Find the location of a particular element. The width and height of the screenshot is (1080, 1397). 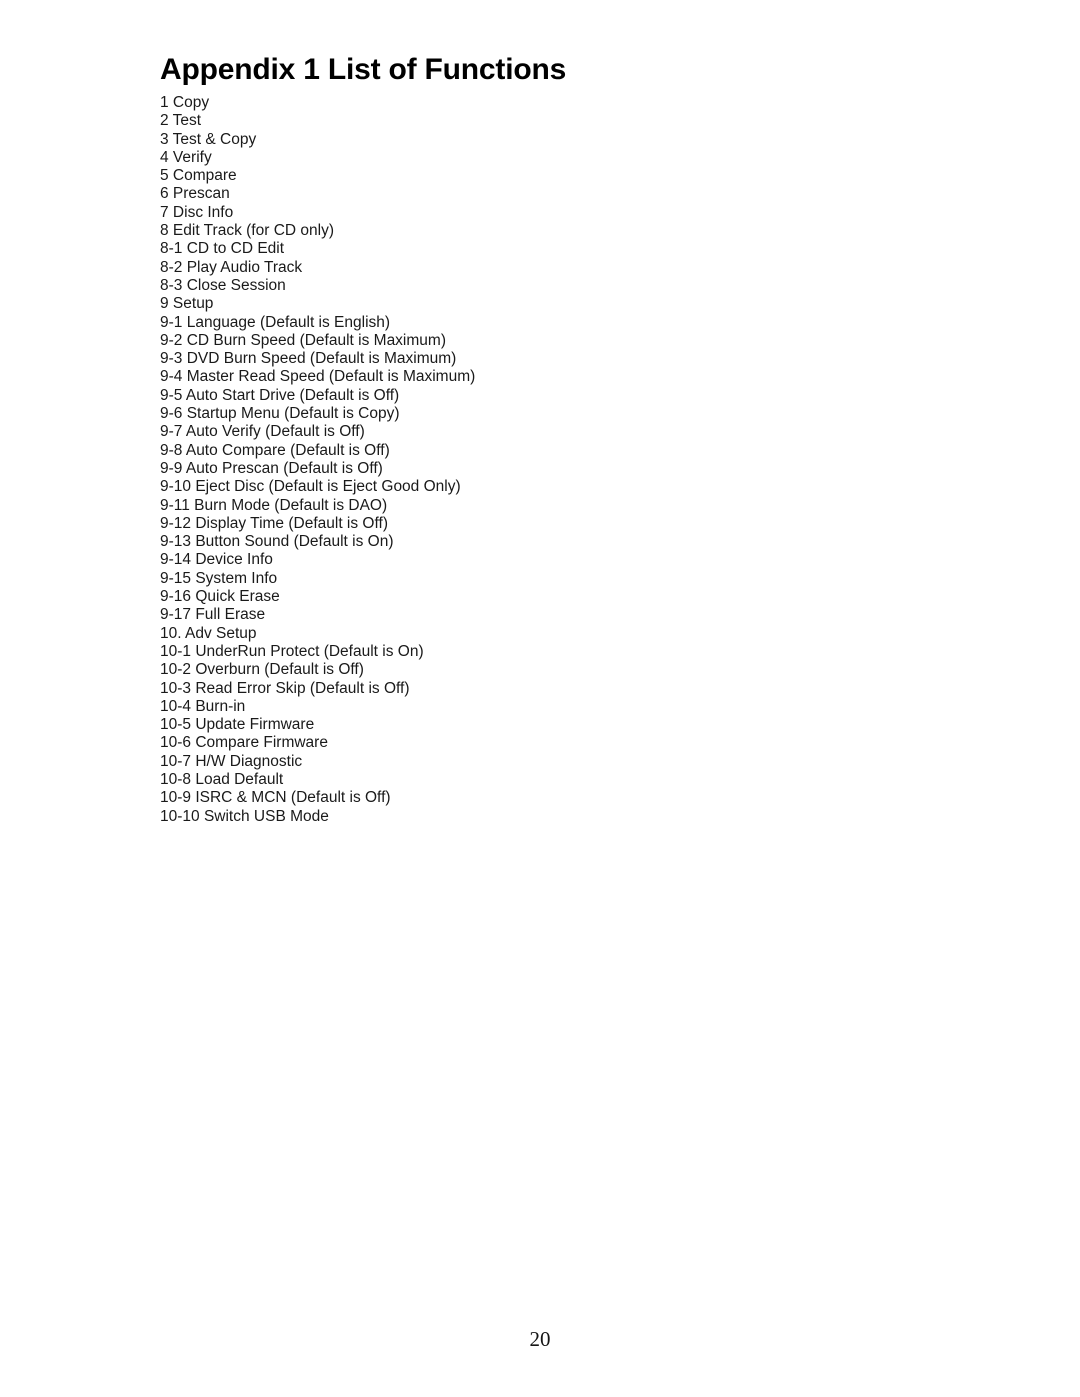

function-list-item: 9-5 Auto Start Drive (Default is Off) is located at coordinates (280, 395).